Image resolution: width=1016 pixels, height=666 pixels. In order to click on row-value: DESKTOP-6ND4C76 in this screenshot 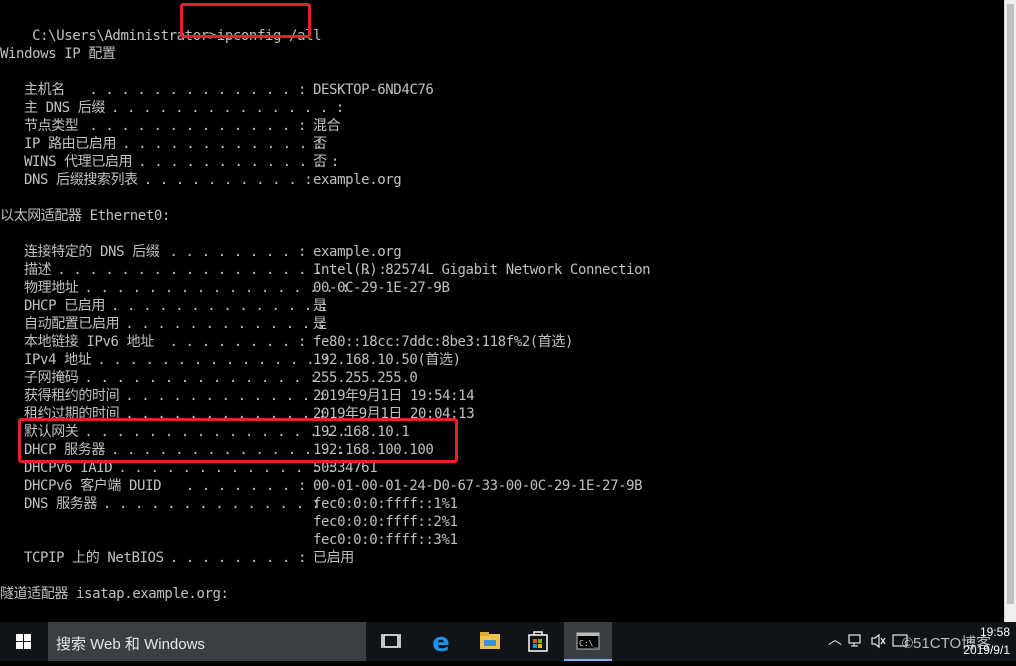, I will do `click(373, 90)`.